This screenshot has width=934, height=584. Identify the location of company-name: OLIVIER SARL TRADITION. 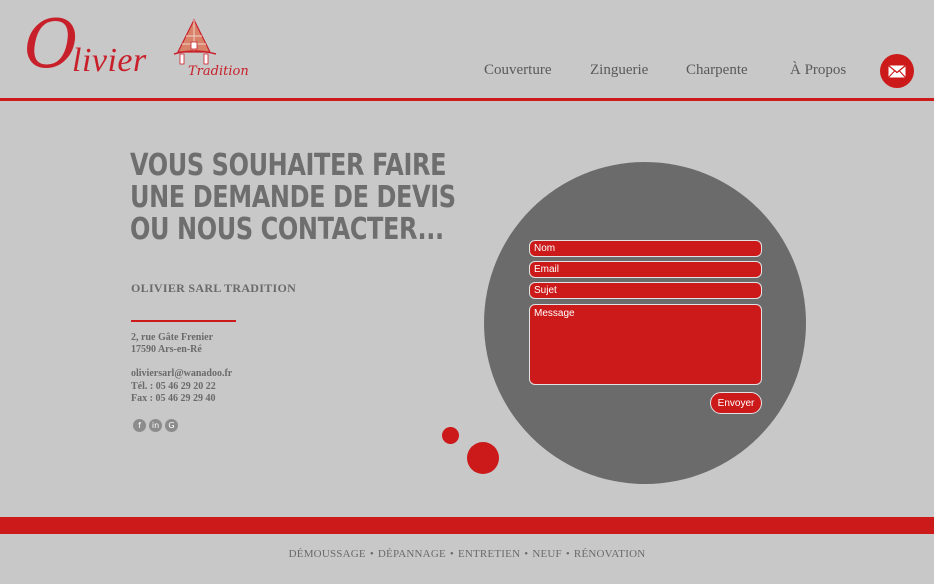
(214, 288).